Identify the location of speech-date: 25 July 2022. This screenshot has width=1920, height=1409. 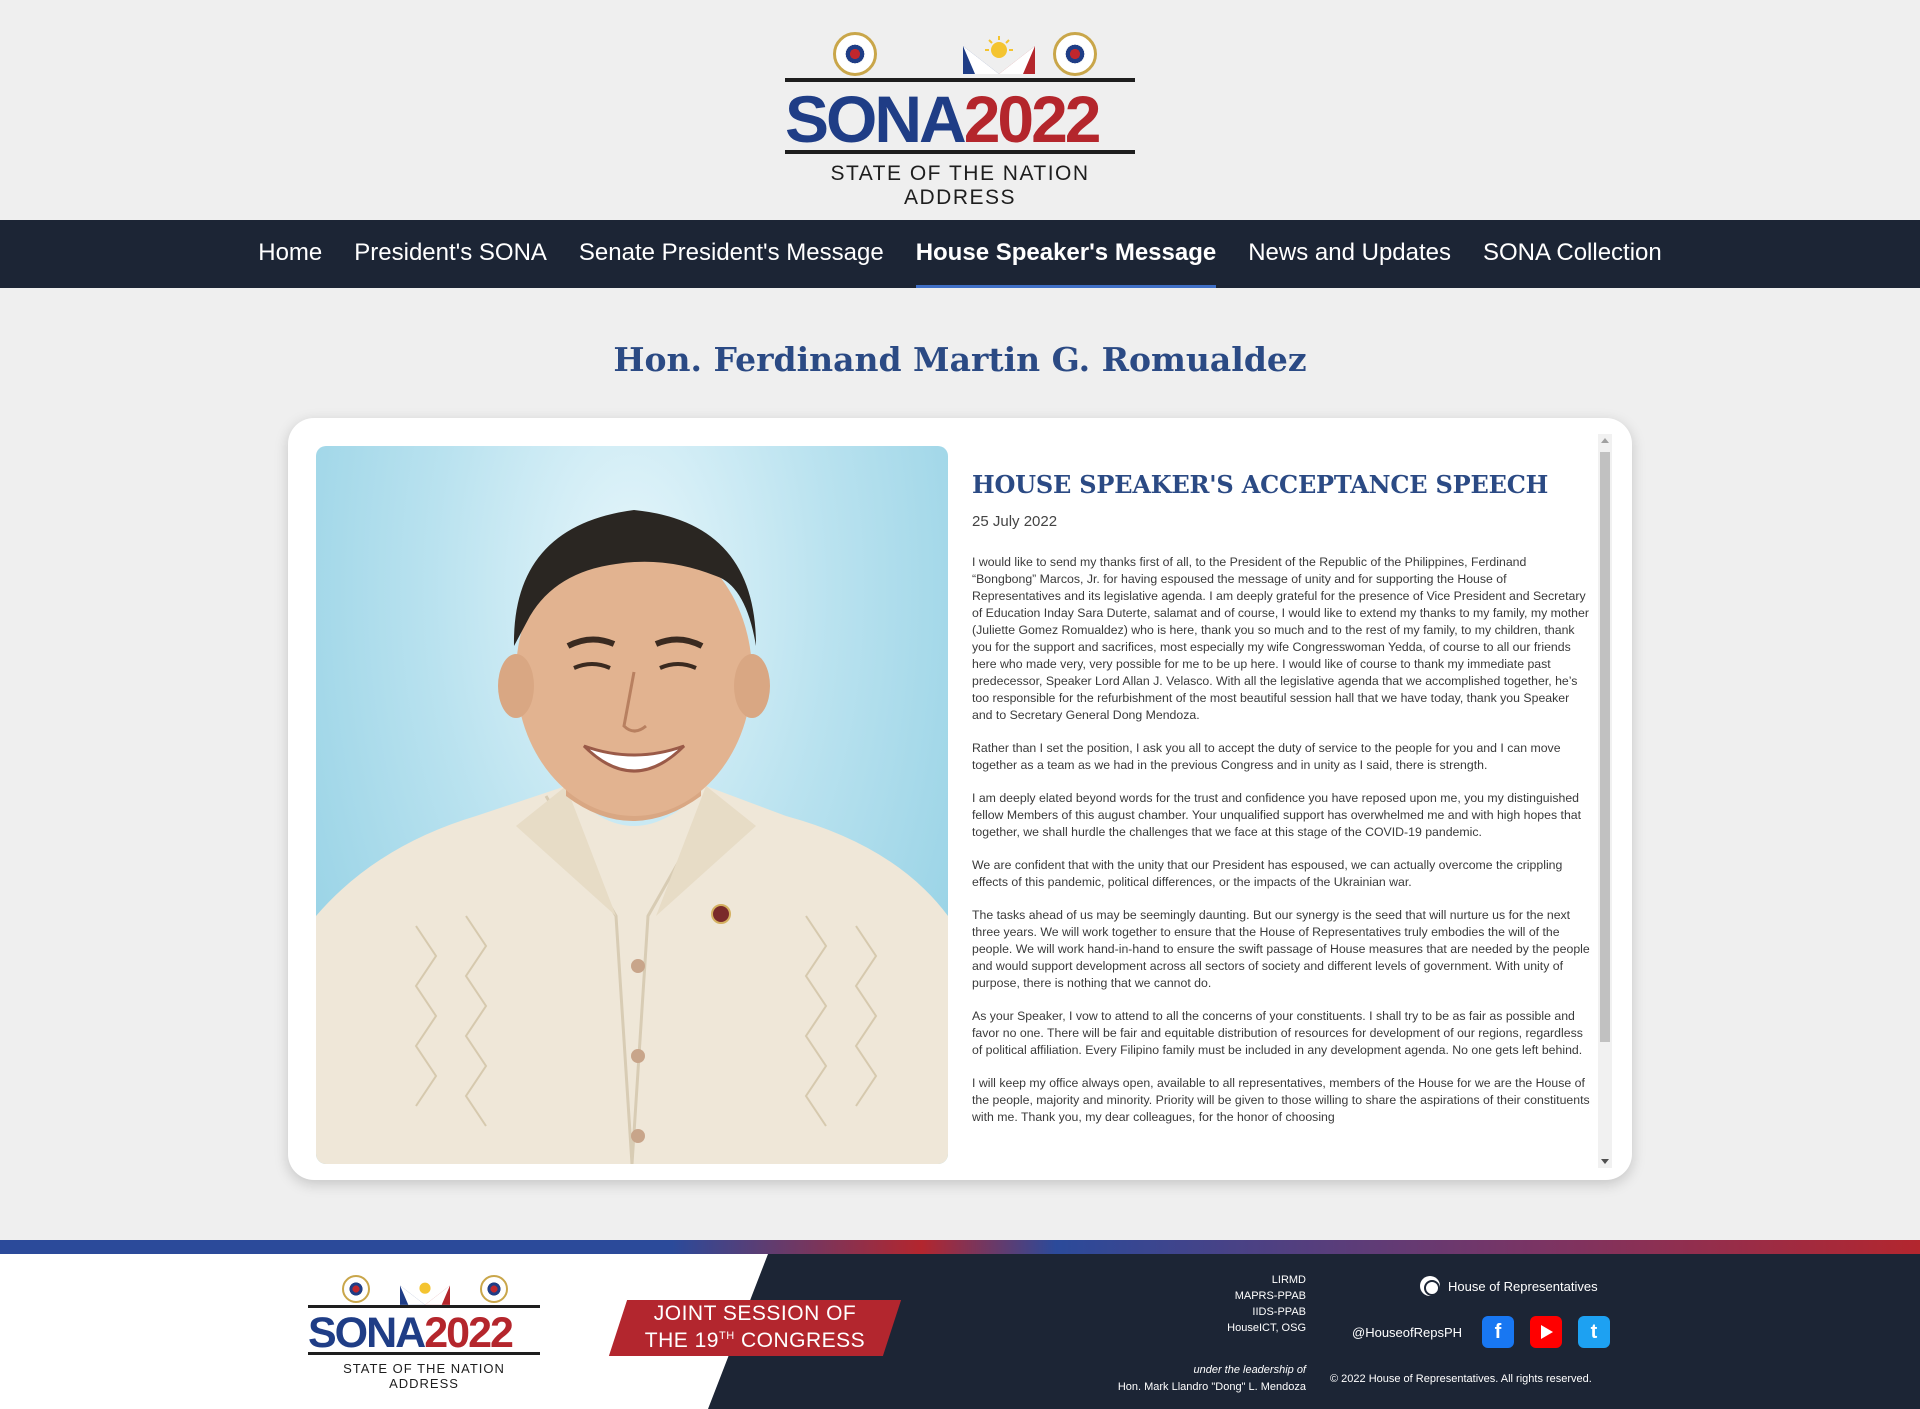
(1015, 521).